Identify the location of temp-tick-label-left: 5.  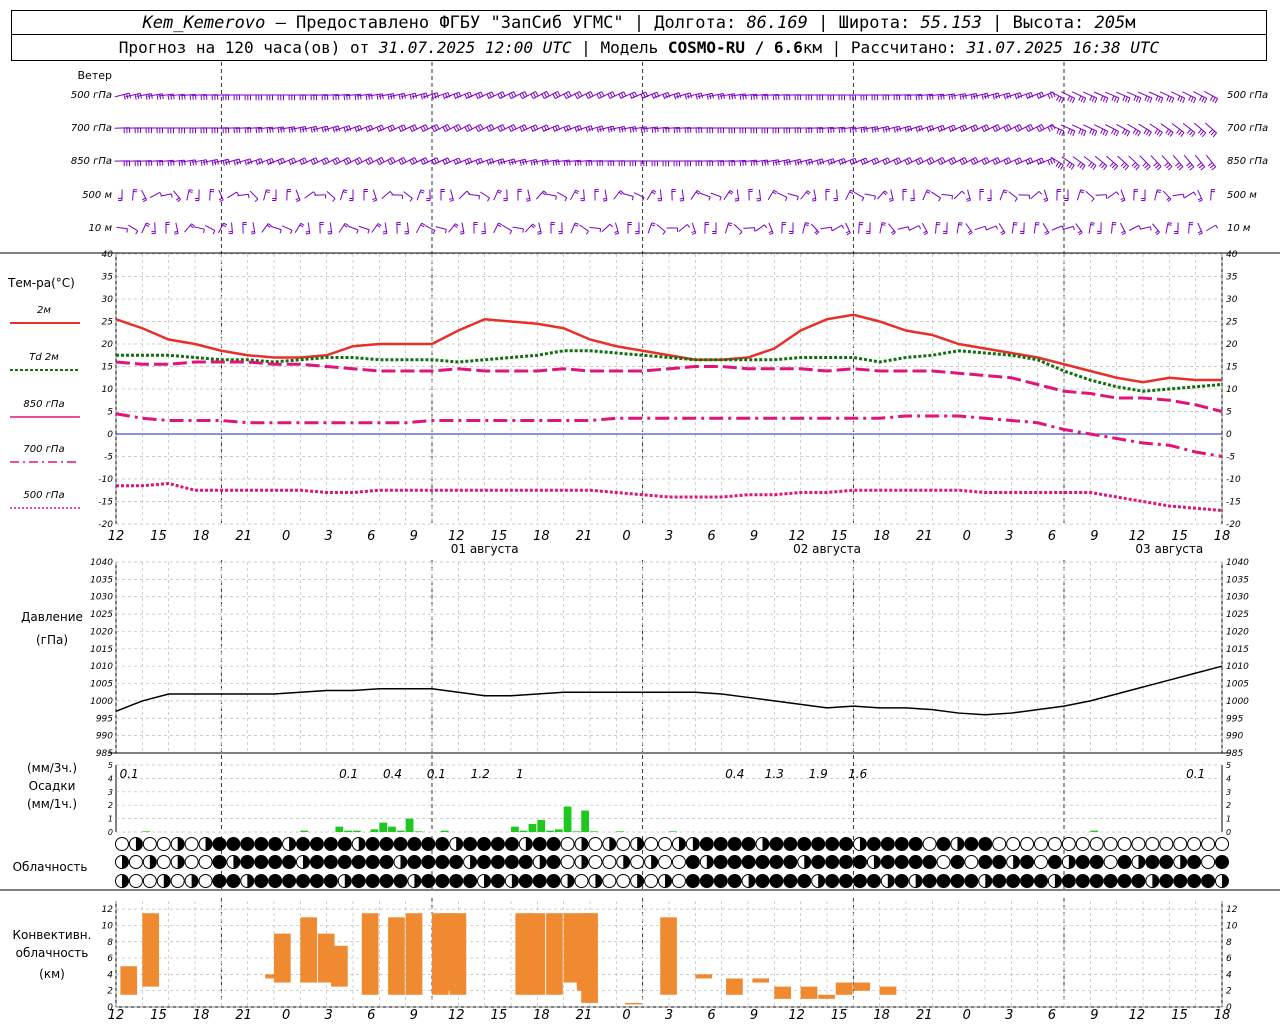
(110, 413).